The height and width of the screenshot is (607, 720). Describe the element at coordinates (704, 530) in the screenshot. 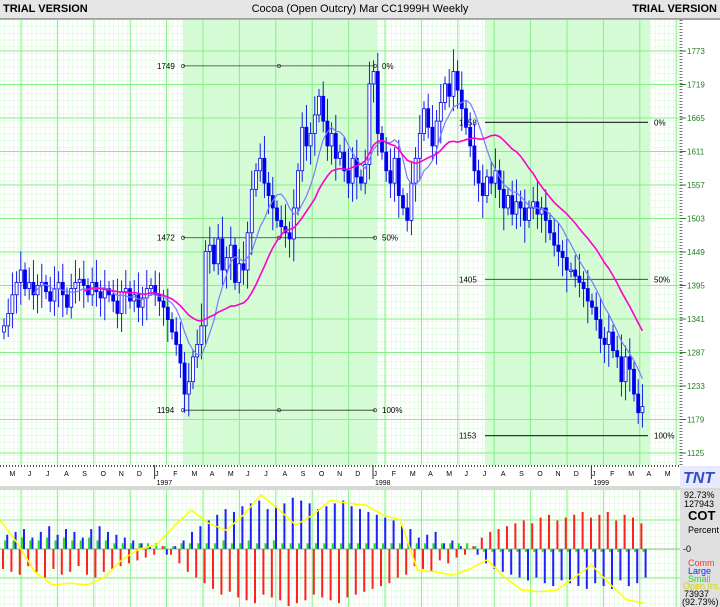

I see `cot-unit: Percent` at that location.